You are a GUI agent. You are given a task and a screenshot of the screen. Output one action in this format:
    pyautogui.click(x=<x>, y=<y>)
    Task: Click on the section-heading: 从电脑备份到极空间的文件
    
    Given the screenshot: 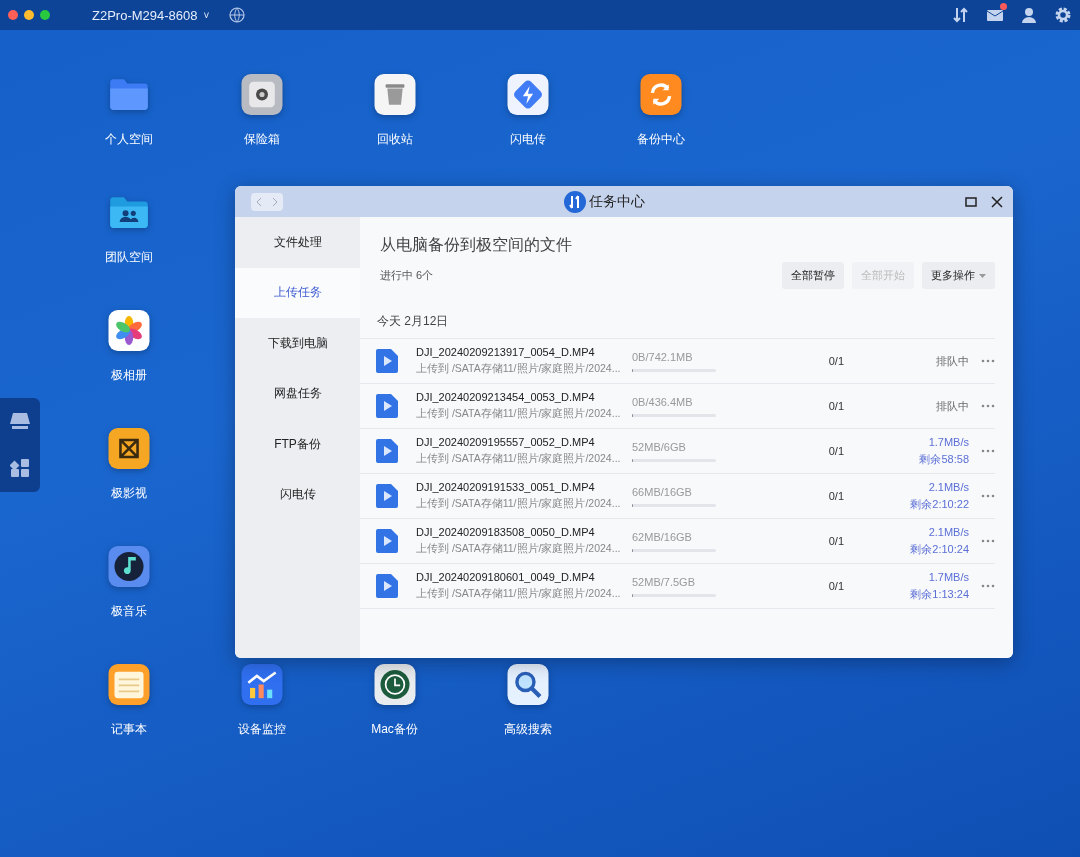 What is the action you would take?
    pyautogui.click(x=476, y=245)
    